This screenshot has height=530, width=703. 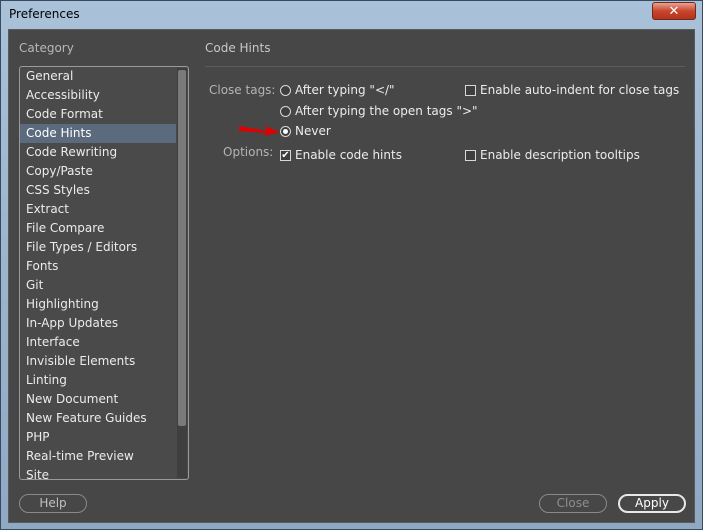 What do you see at coordinates (104, 76) in the screenshot?
I see `category-item: General` at bounding box center [104, 76].